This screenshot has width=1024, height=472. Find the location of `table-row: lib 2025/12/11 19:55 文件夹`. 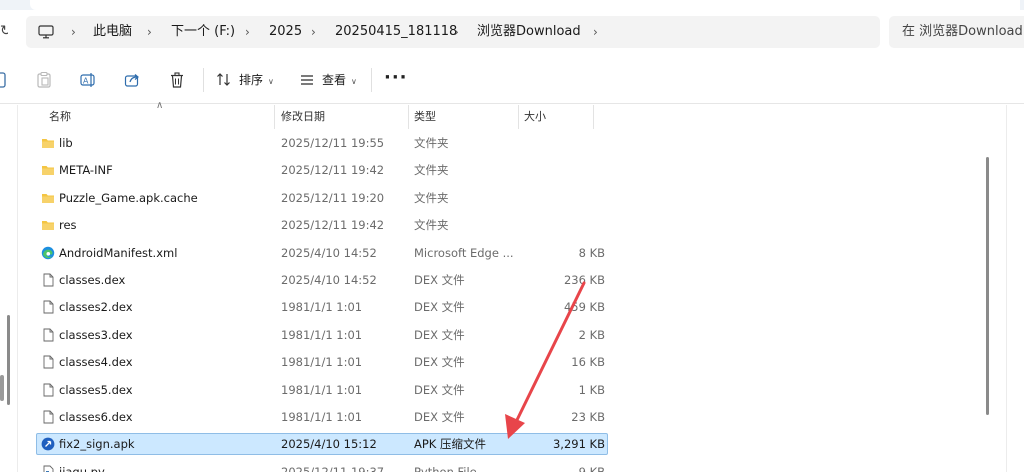

table-row: lib 2025/12/11 19:55 文件夹 is located at coordinates (322, 143).